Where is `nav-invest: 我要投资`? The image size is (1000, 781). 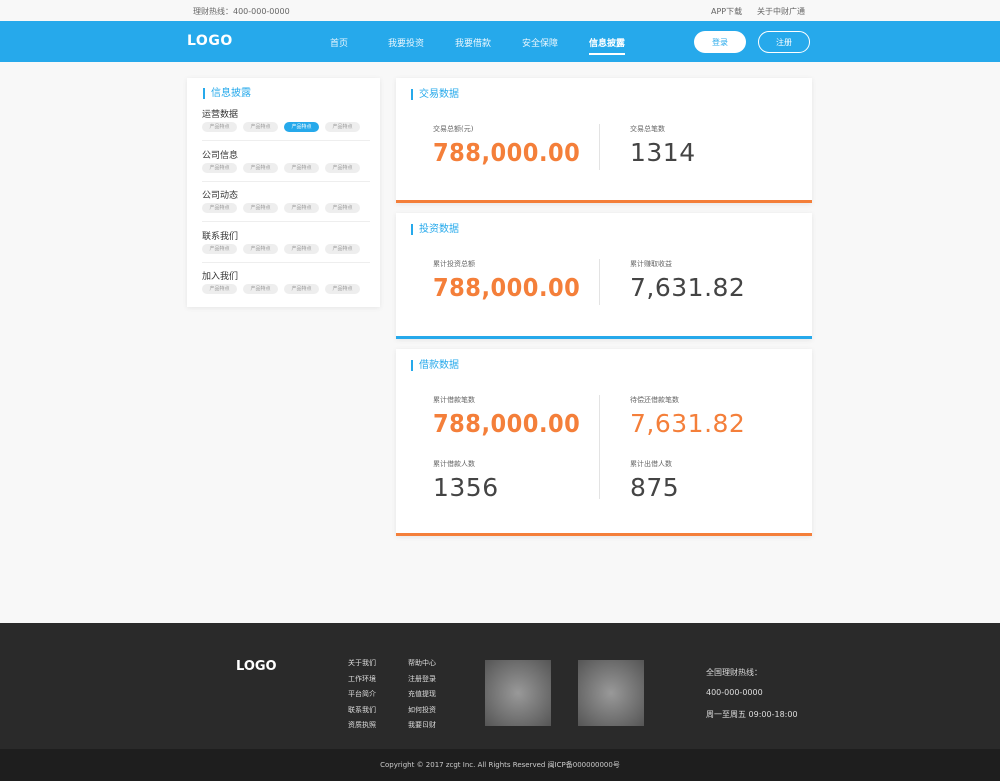
nav-invest: 我要投资 is located at coordinates (406, 42).